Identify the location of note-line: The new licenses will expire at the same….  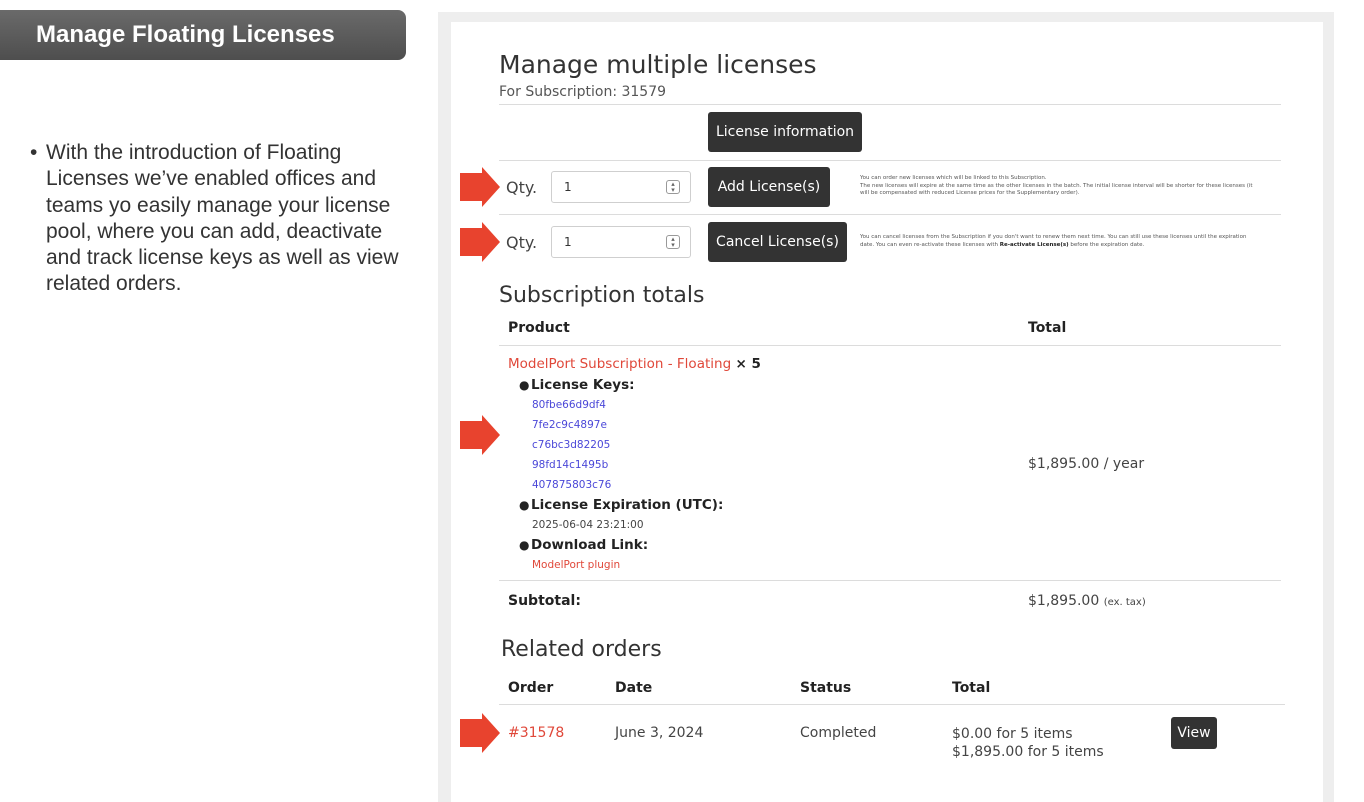
(1056, 185).